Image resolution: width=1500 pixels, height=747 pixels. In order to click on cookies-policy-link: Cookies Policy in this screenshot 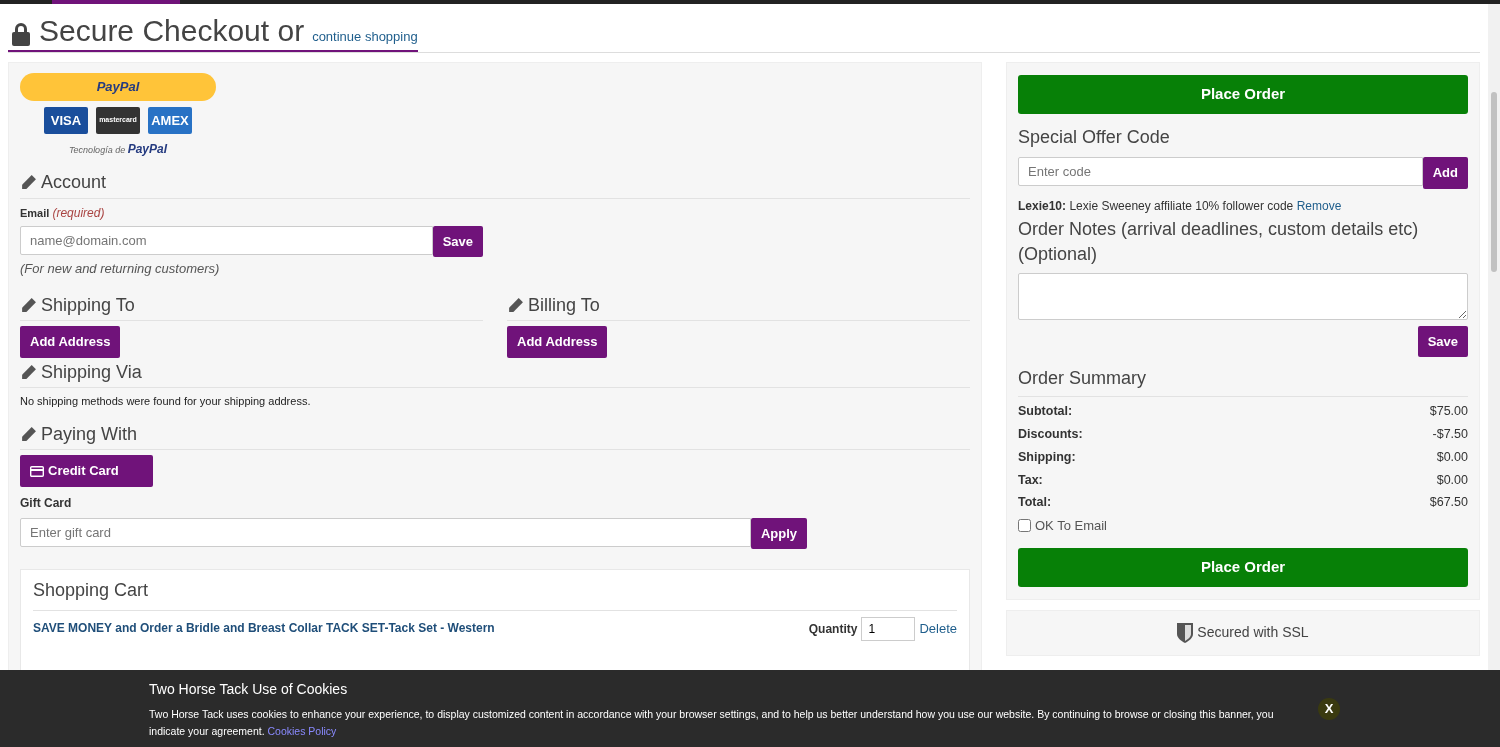, I will do `click(302, 731)`.